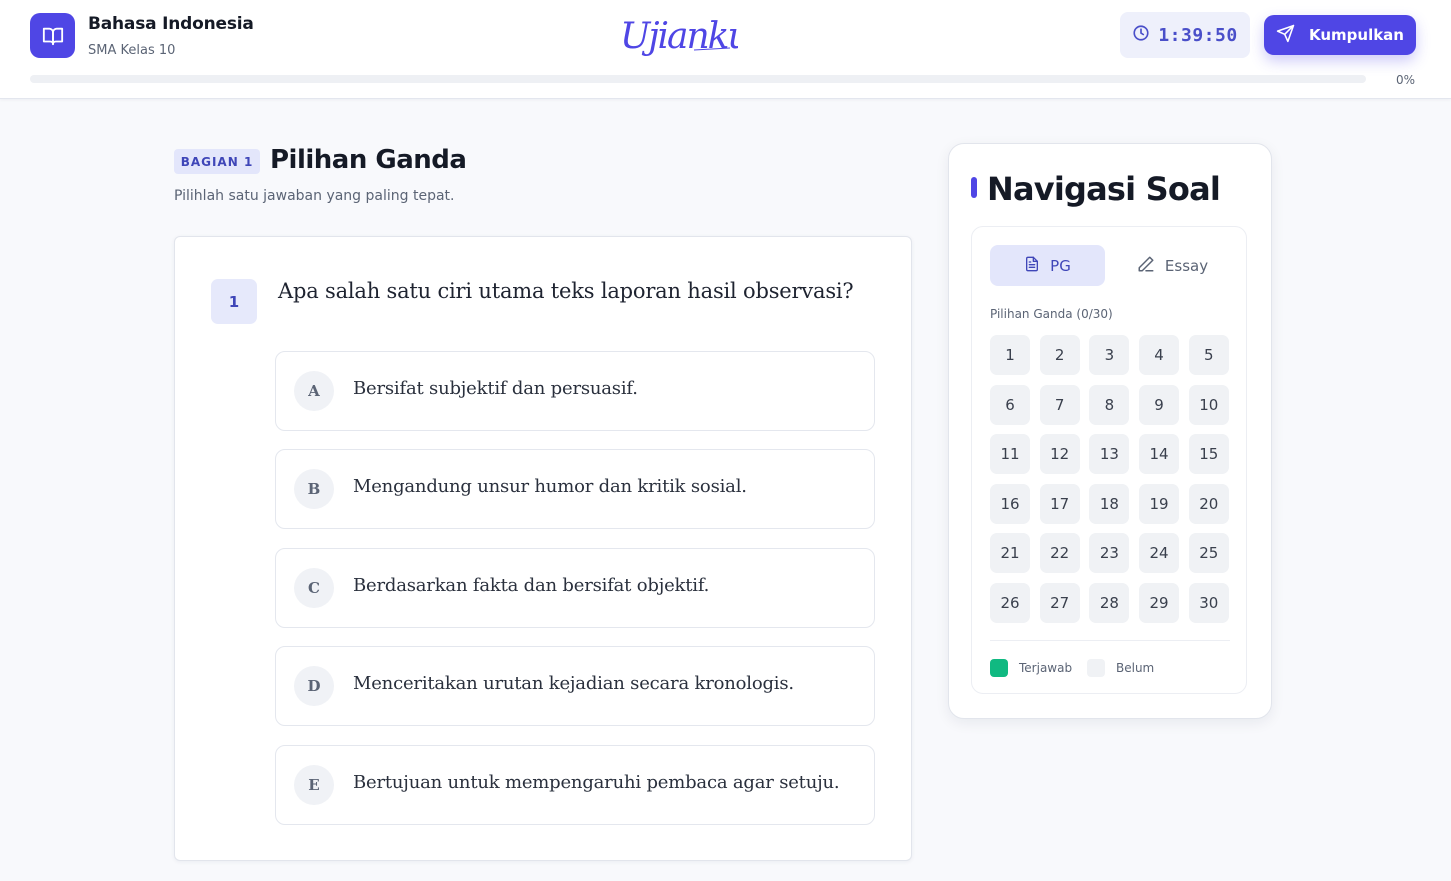  What do you see at coordinates (495, 388) in the screenshot?
I see `option-text: Bersifat subjektif dan persuasif.` at bounding box center [495, 388].